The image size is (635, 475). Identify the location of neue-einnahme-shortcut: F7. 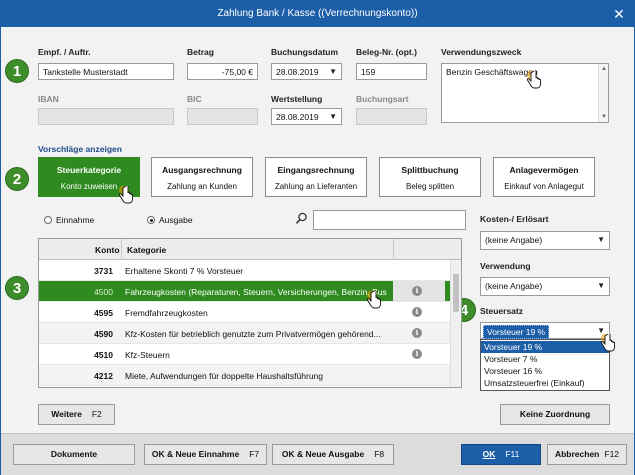
(254, 454).